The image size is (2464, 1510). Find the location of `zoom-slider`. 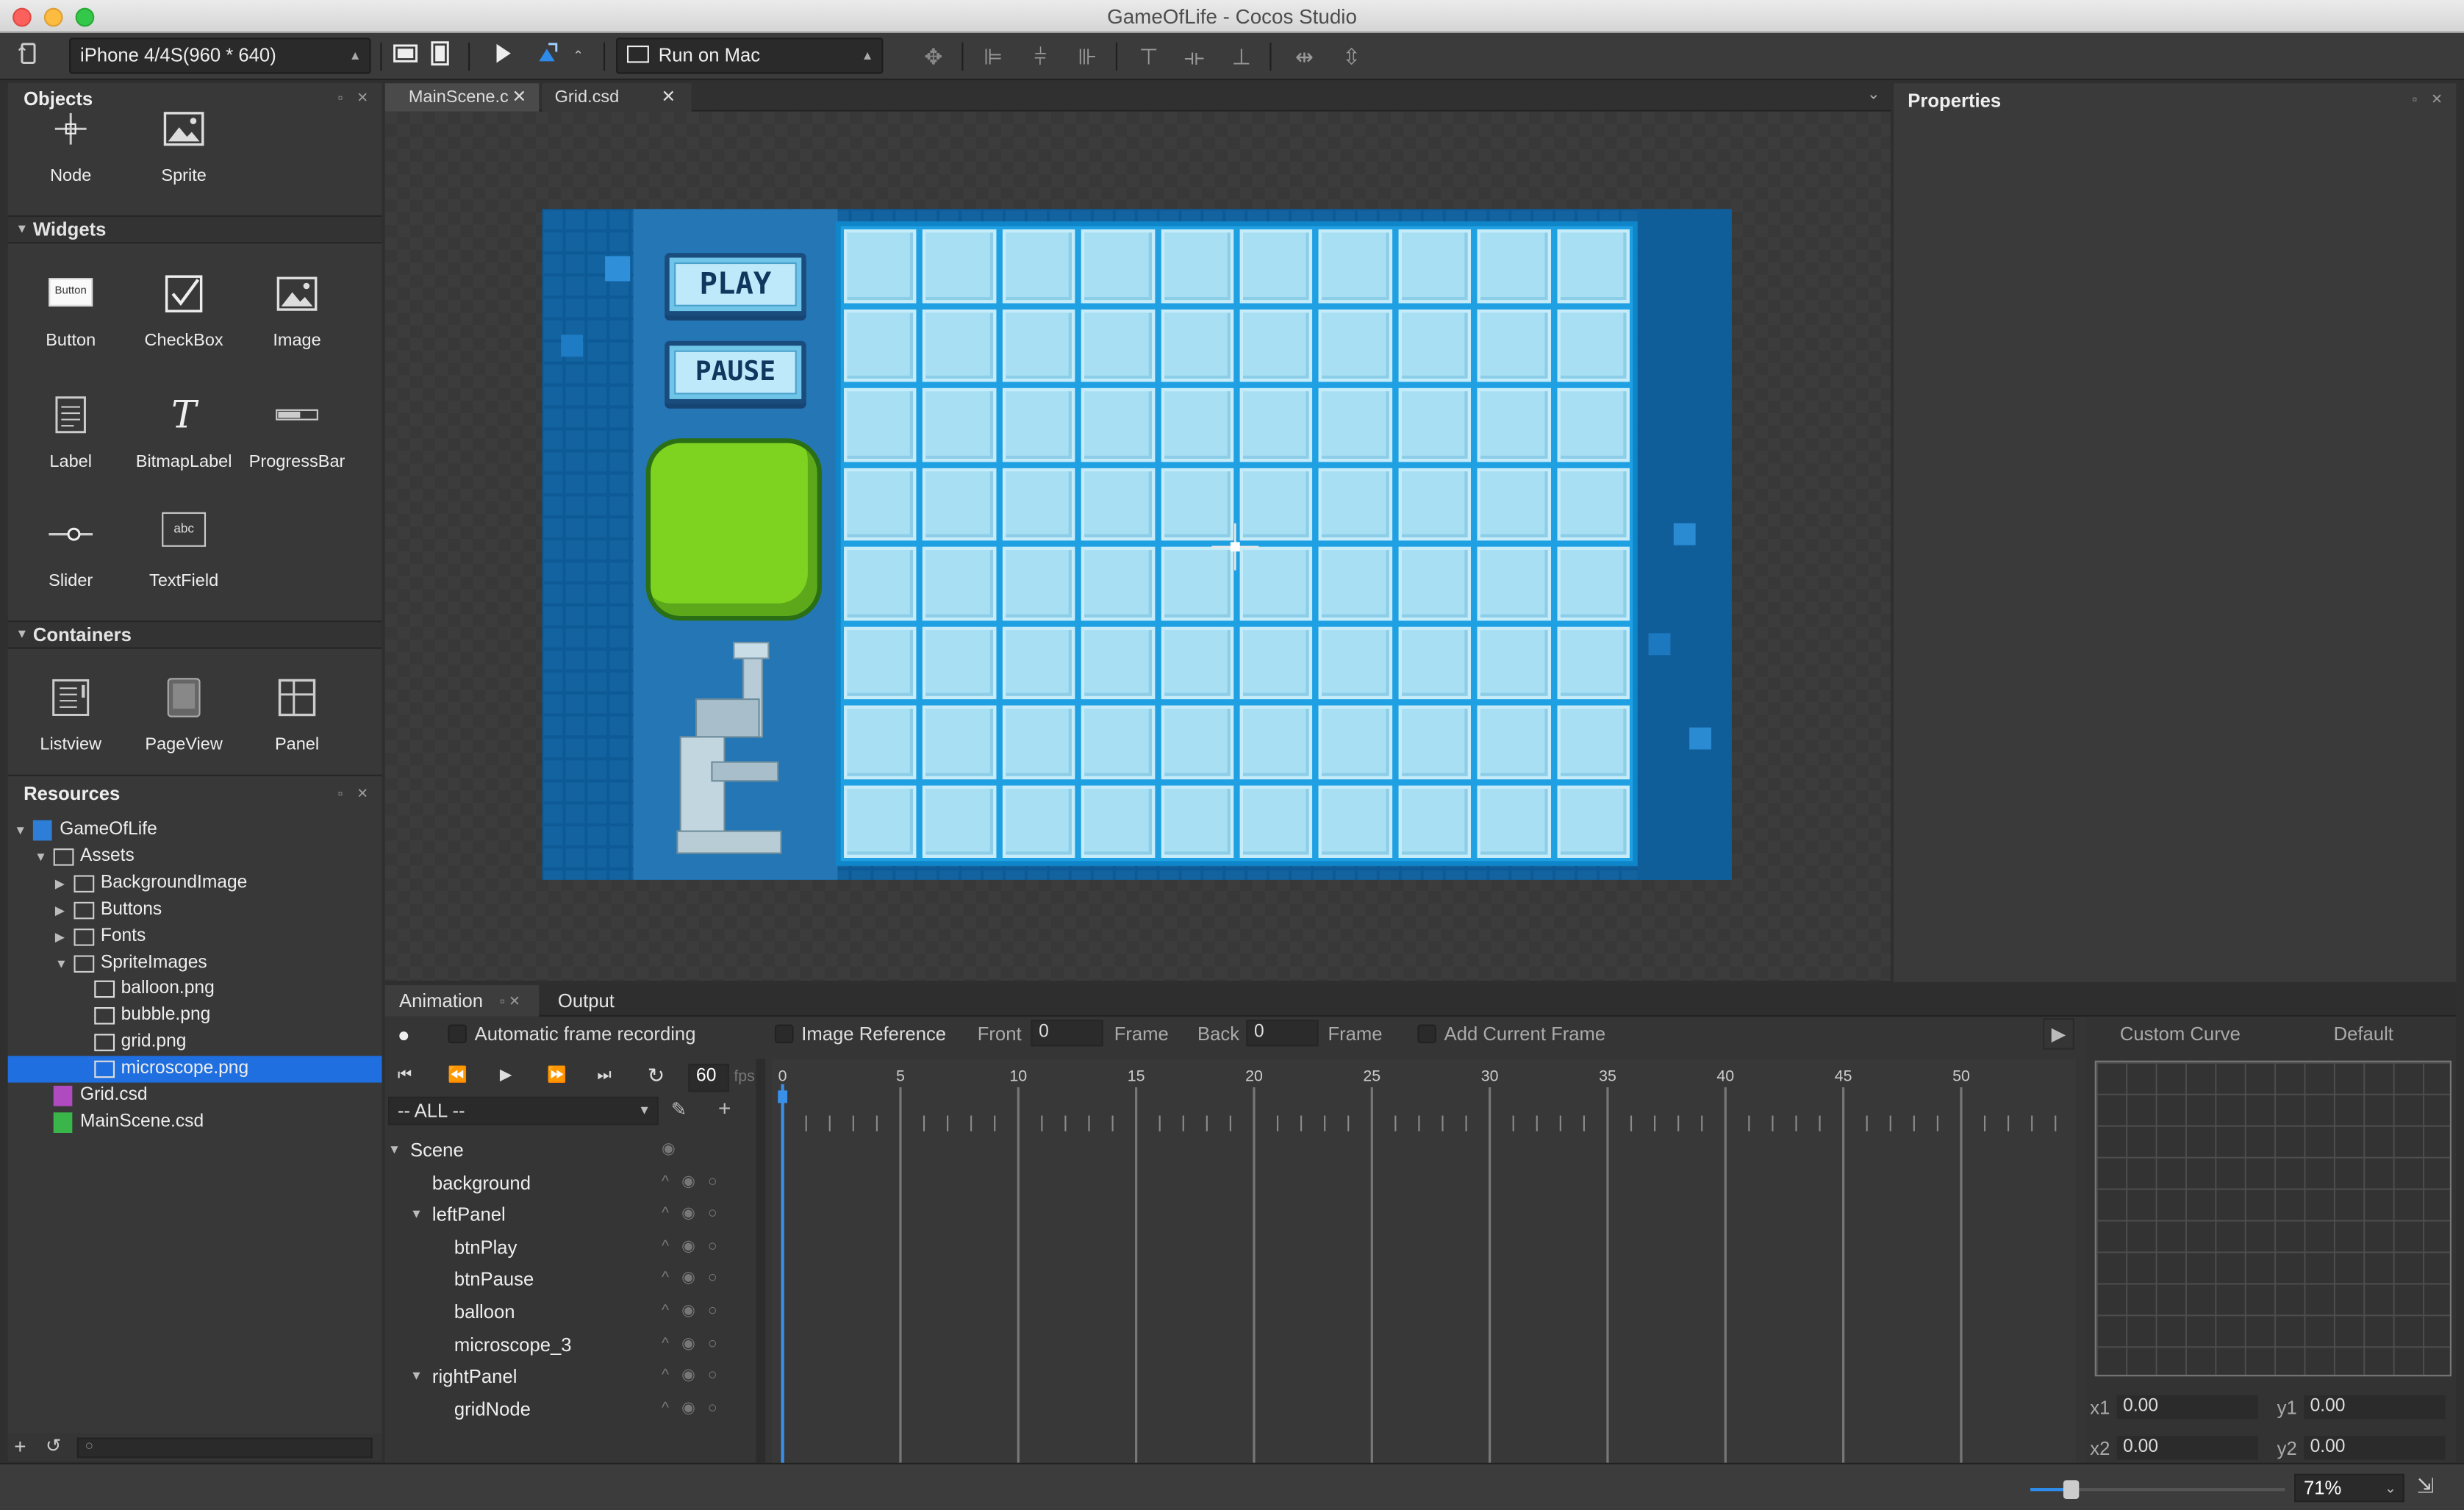

zoom-slider is located at coordinates (2158, 1489).